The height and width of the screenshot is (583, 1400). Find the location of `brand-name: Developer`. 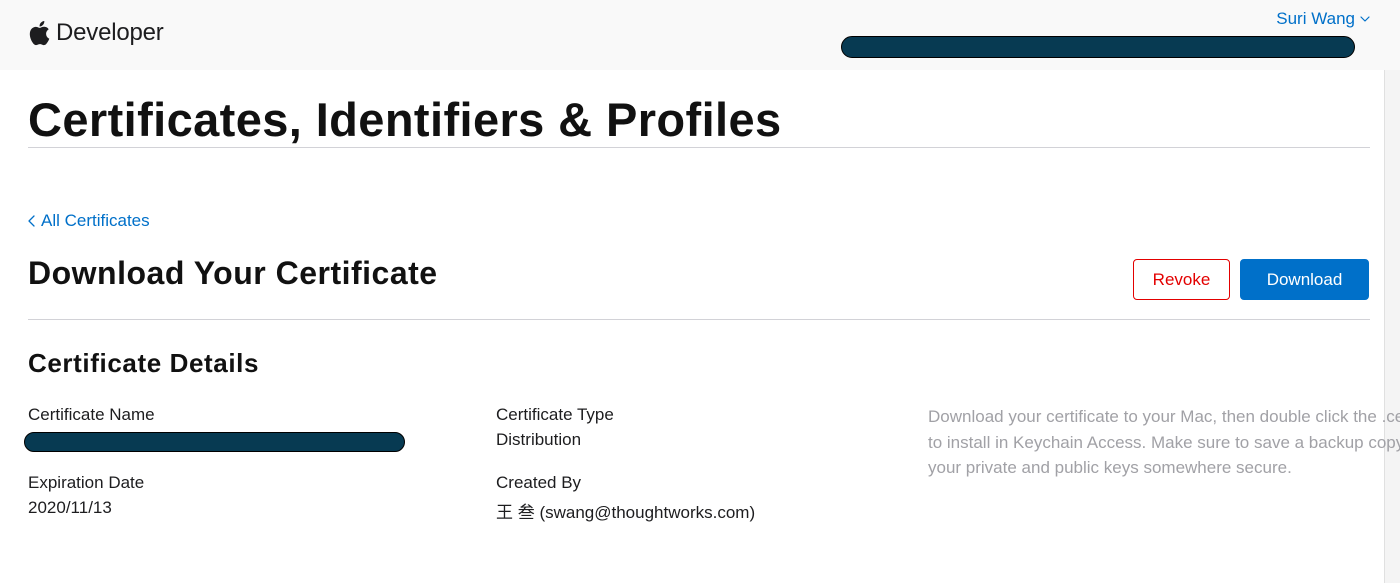

brand-name: Developer is located at coordinates (110, 32).